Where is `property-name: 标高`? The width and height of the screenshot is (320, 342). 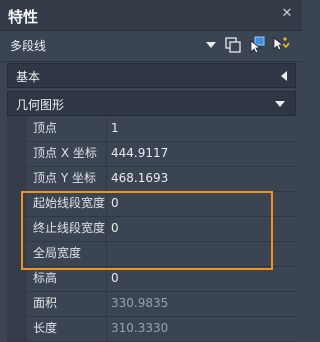
property-name: 标高 is located at coordinates (67, 278).